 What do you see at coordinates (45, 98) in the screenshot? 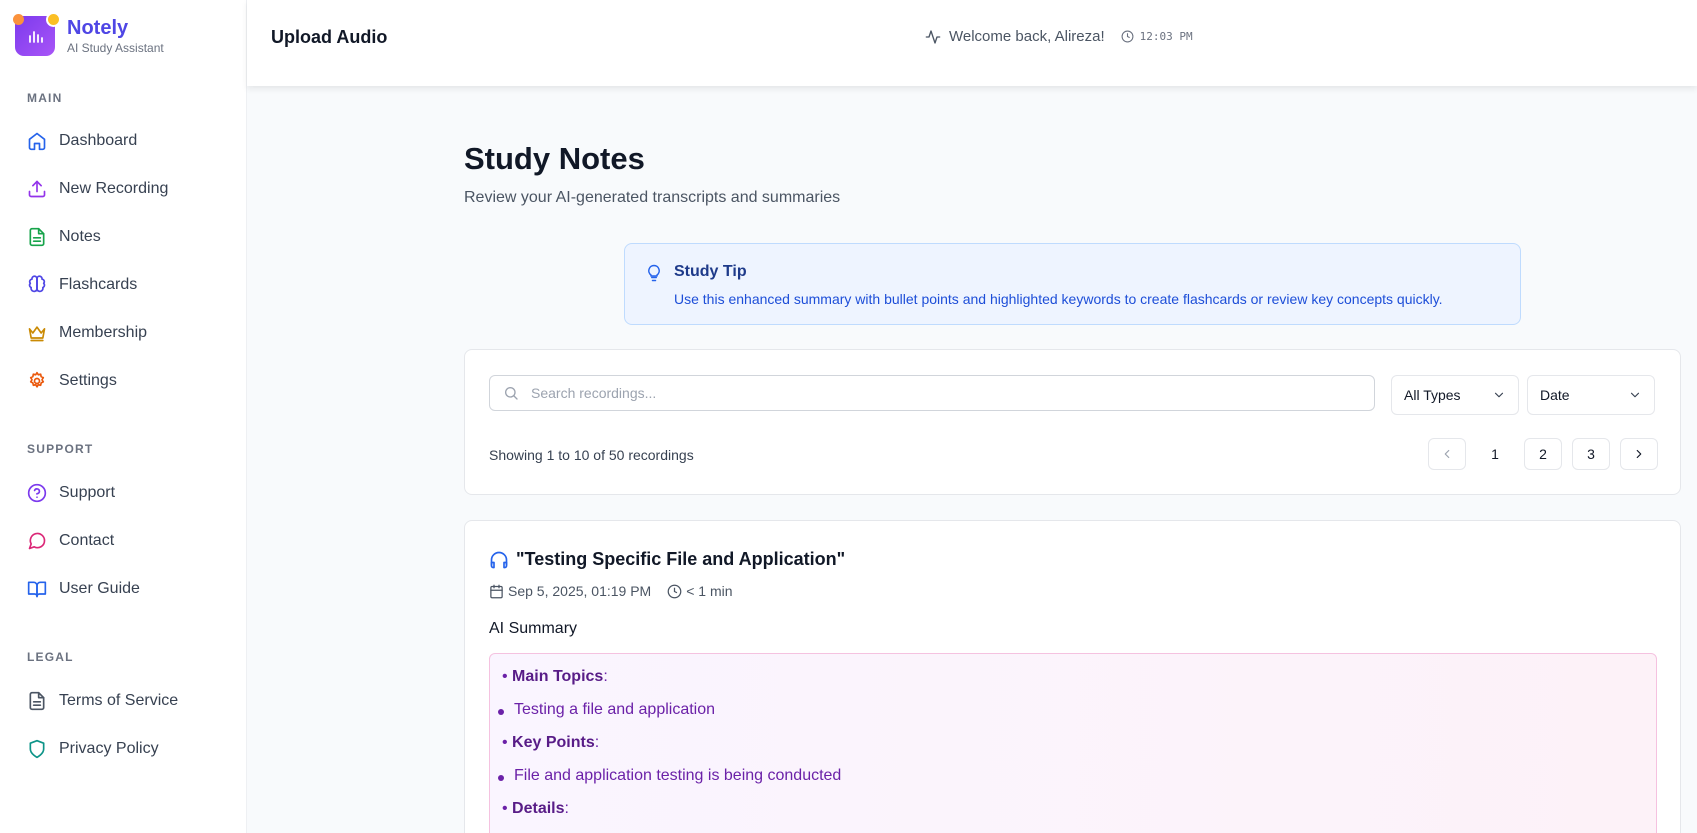
I see `section-label-main: MAIN` at bounding box center [45, 98].